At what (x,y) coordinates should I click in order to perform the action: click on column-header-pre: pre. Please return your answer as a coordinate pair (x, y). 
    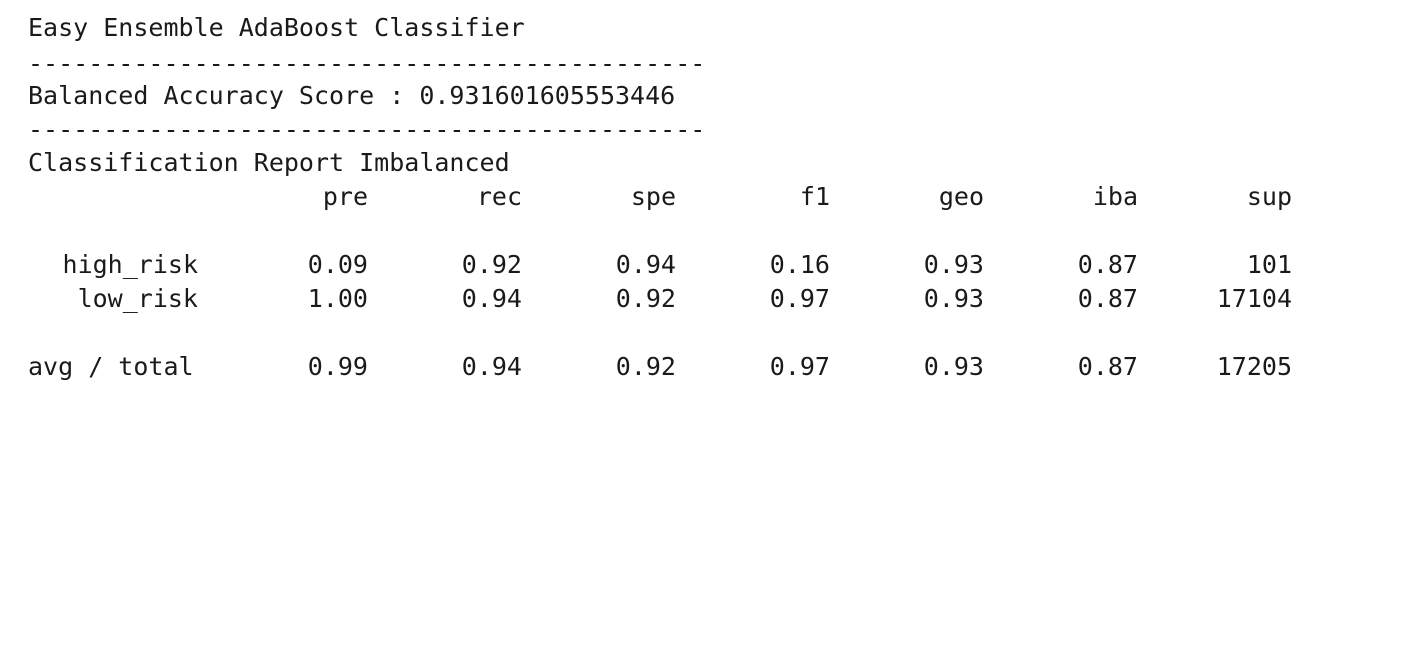
    Looking at the image, I should click on (345, 196).